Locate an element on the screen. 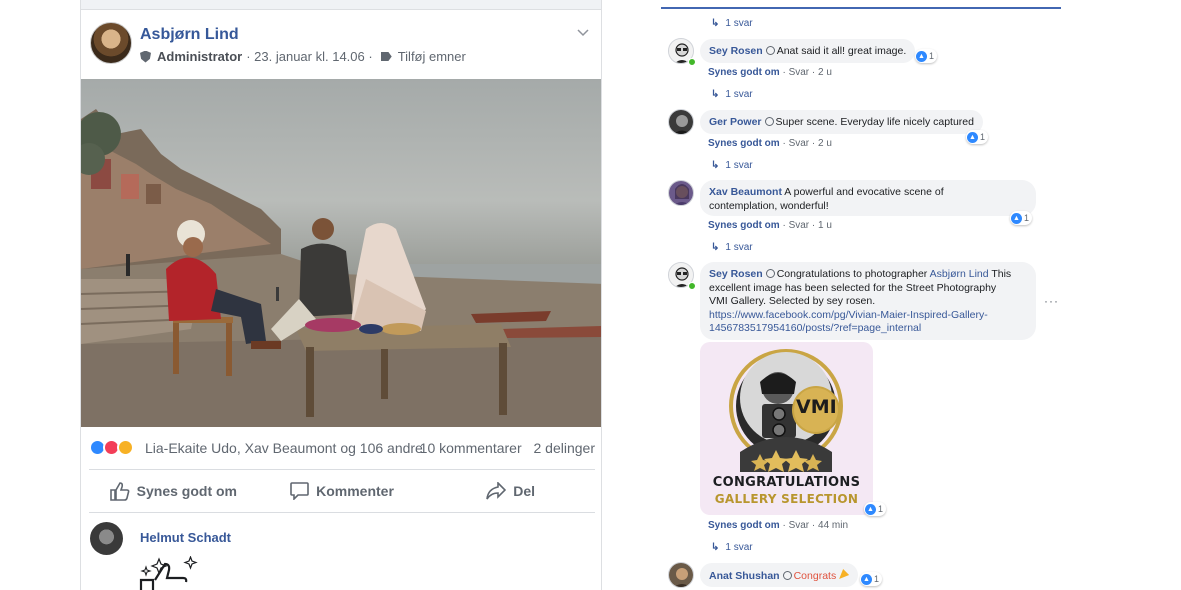 The height and width of the screenshot is (590, 1181). panel-top-border is located at coordinates (861, 8).